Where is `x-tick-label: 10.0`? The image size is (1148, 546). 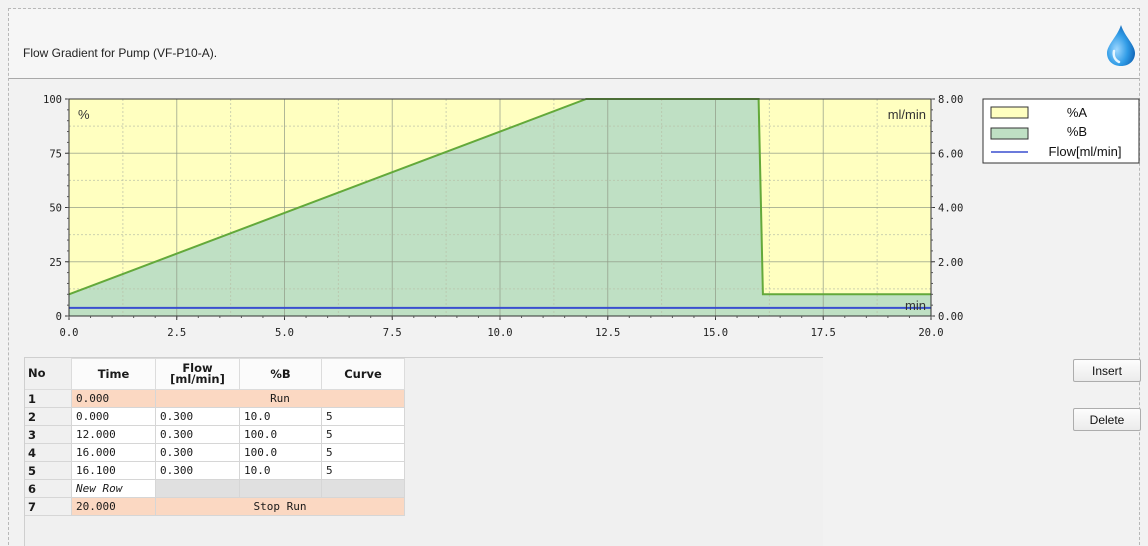 x-tick-label: 10.0 is located at coordinates (499, 333).